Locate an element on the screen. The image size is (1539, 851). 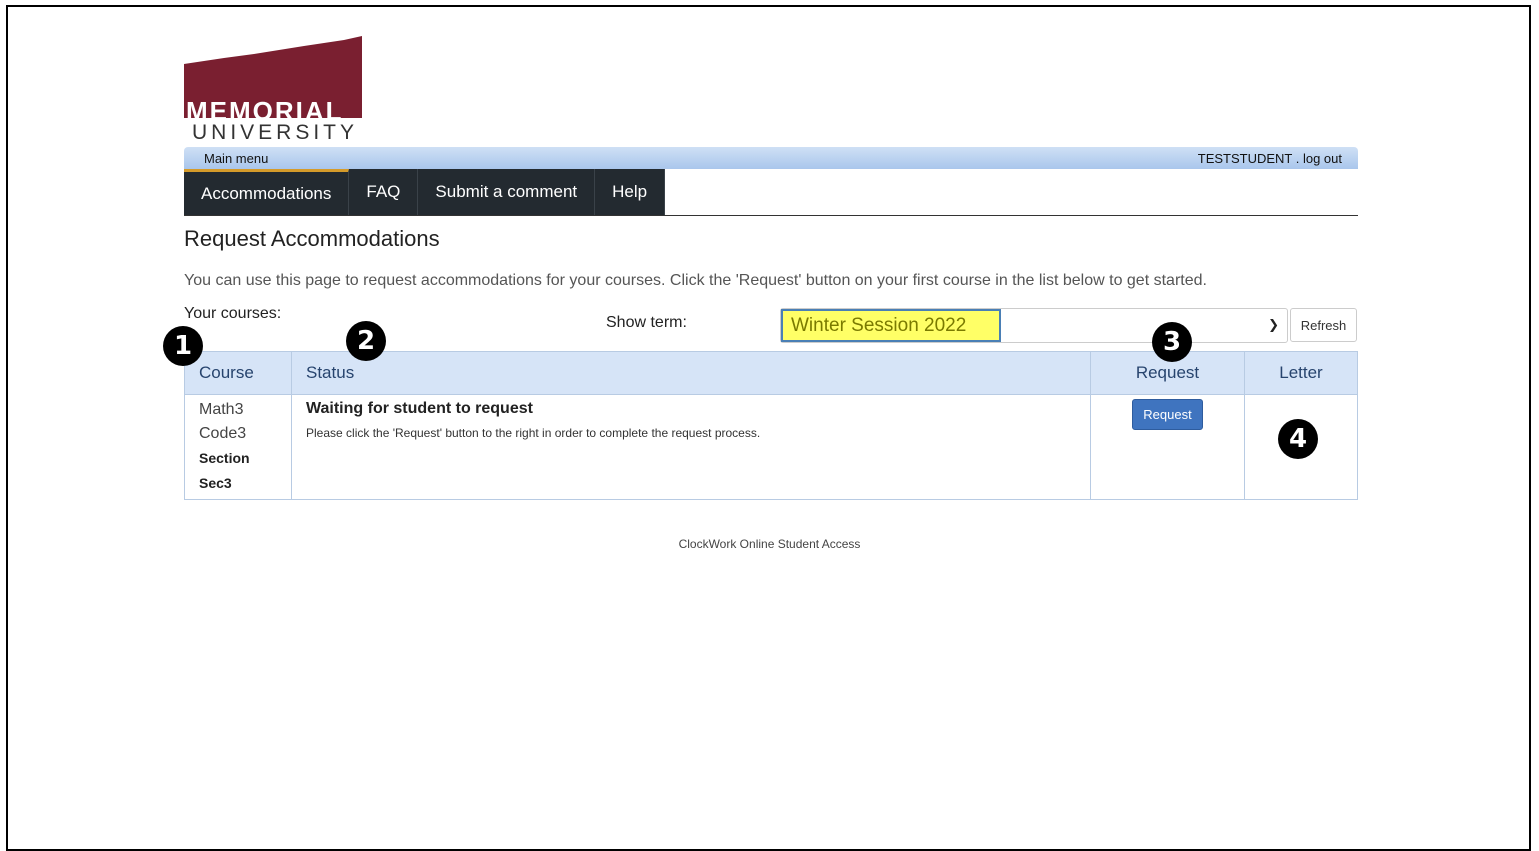
main-menu-link: Main menu is located at coordinates (236, 158).